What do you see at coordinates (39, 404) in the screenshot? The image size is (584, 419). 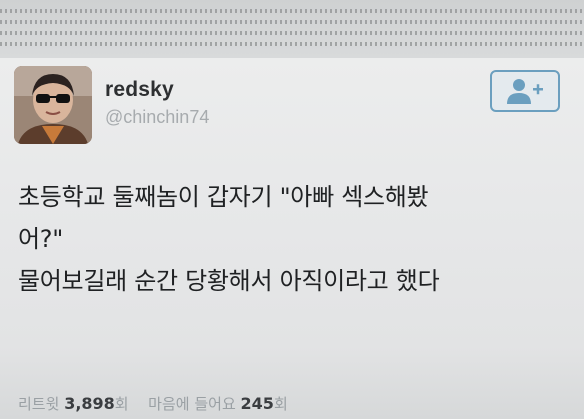 I see `retweets-label: 리트윗` at bounding box center [39, 404].